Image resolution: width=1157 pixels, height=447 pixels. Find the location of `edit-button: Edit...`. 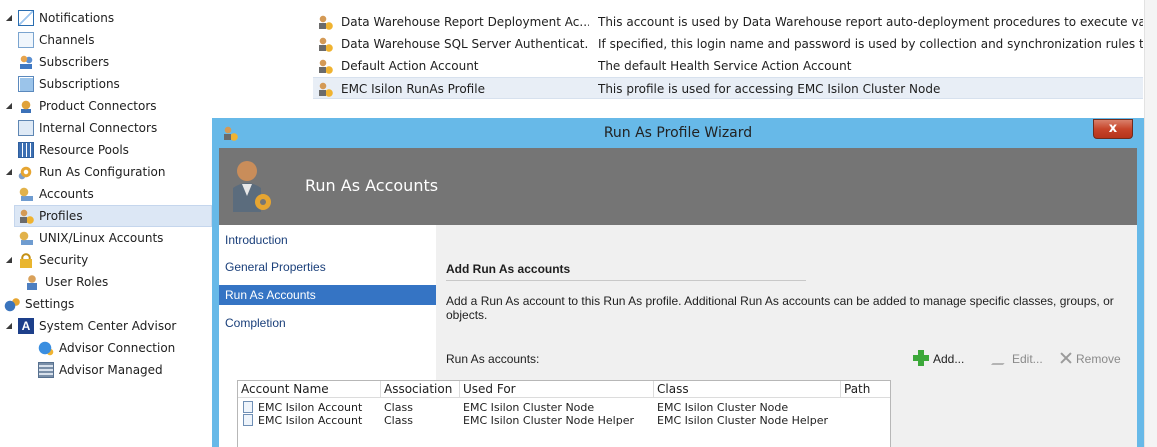

edit-button: Edit... is located at coordinates (1016, 359).